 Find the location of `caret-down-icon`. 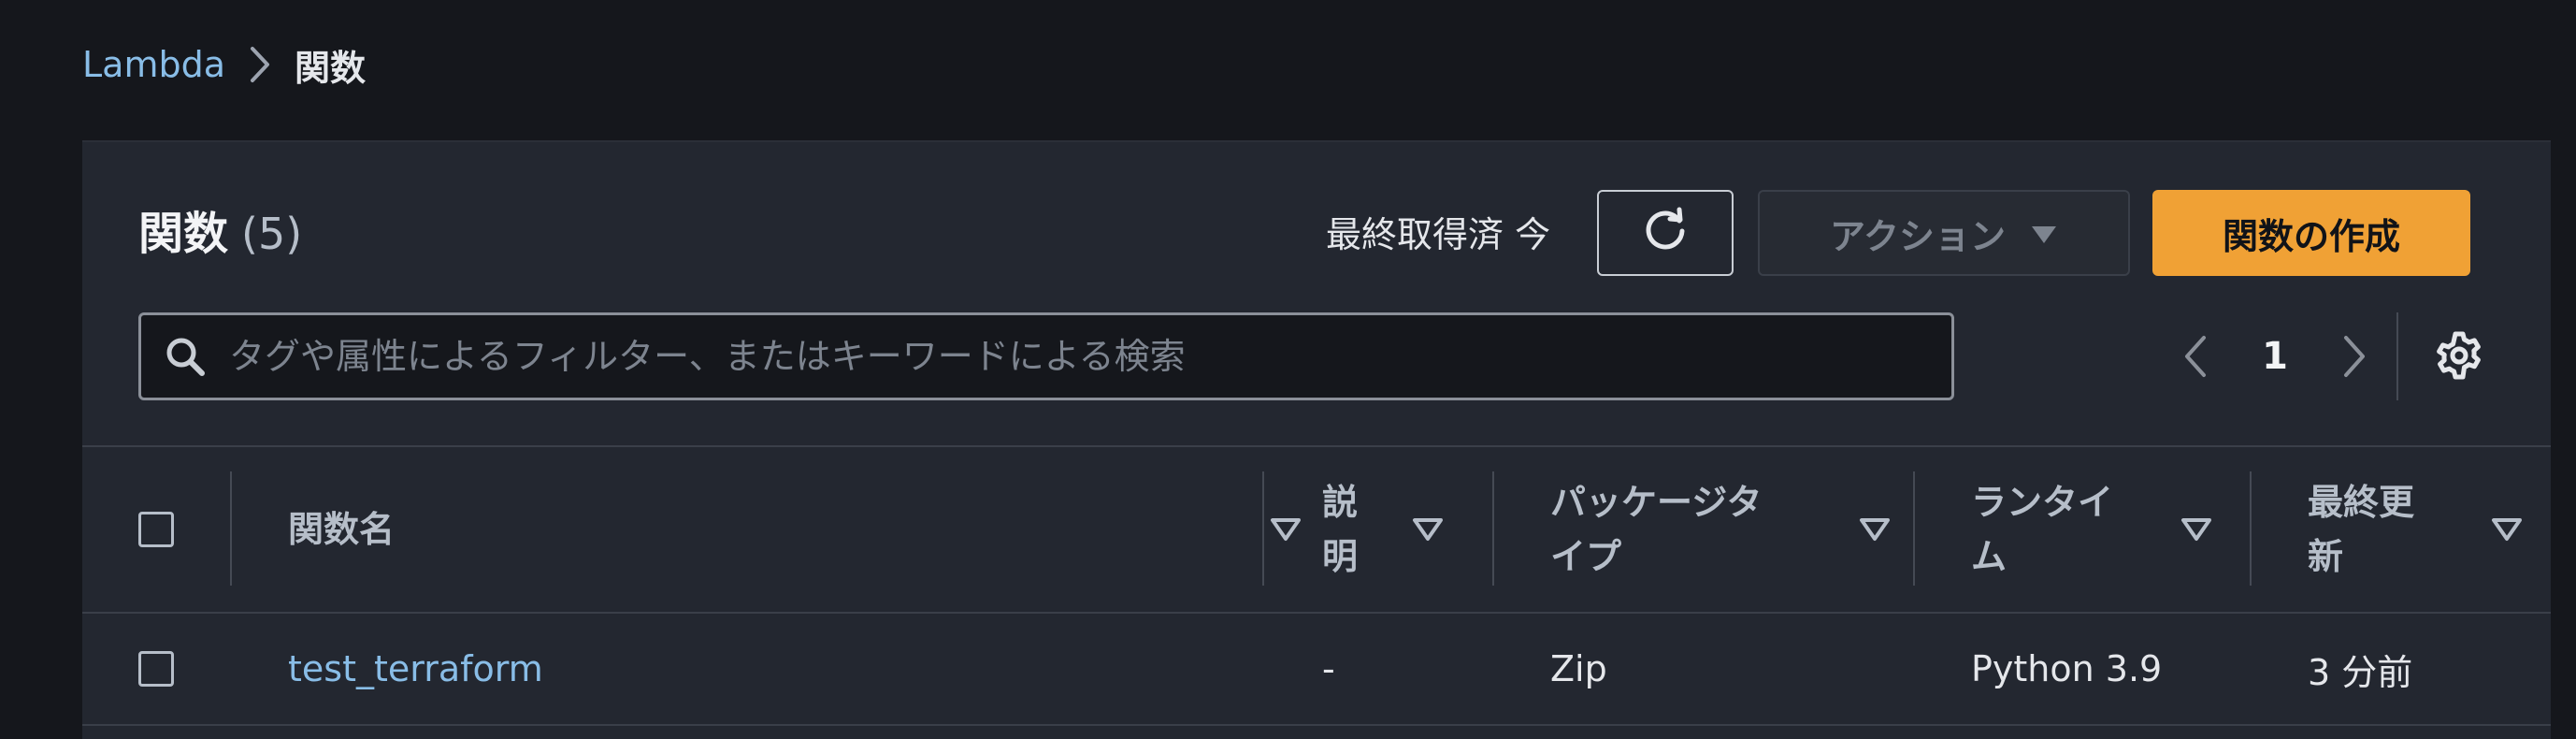

caret-down-icon is located at coordinates (2044, 233).